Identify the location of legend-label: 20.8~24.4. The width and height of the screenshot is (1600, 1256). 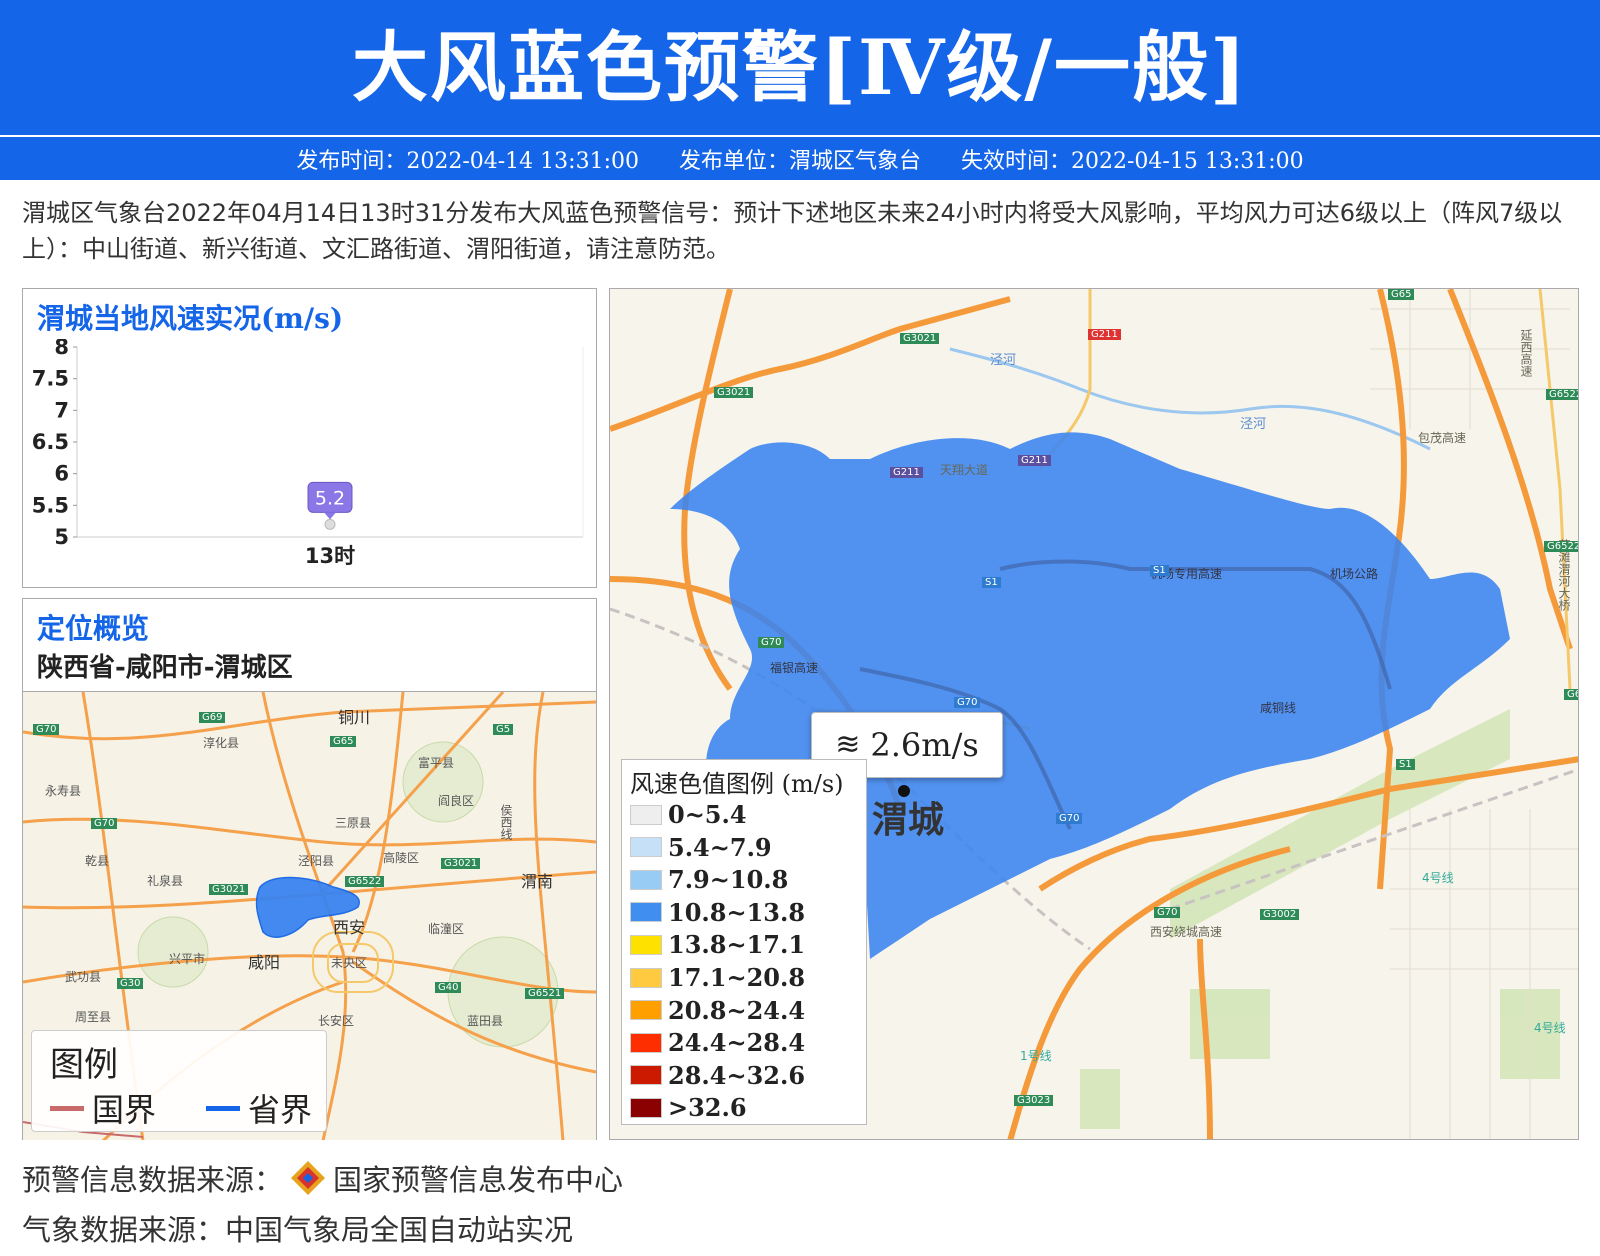
(737, 1010).